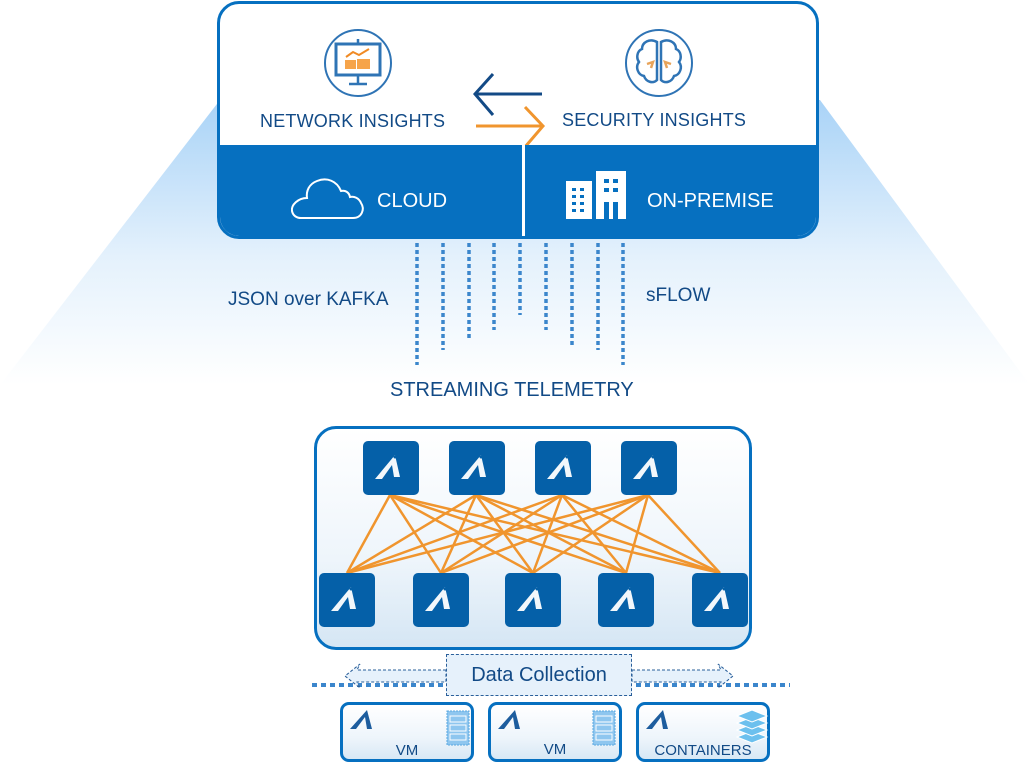 This screenshot has height=773, width=1030. I want to click on host-card-vm-1: VM, so click(407, 732).